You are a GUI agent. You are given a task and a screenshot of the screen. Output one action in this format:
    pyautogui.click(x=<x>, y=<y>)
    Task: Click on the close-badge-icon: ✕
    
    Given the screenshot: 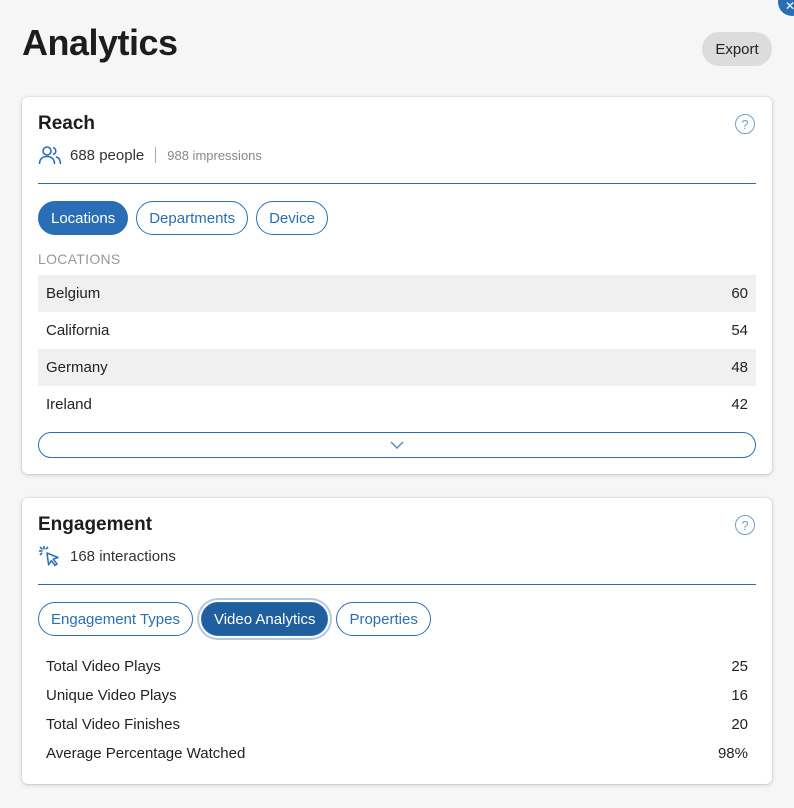 What is the action you would take?
    pyautogui.click(x=786, y=8)
    